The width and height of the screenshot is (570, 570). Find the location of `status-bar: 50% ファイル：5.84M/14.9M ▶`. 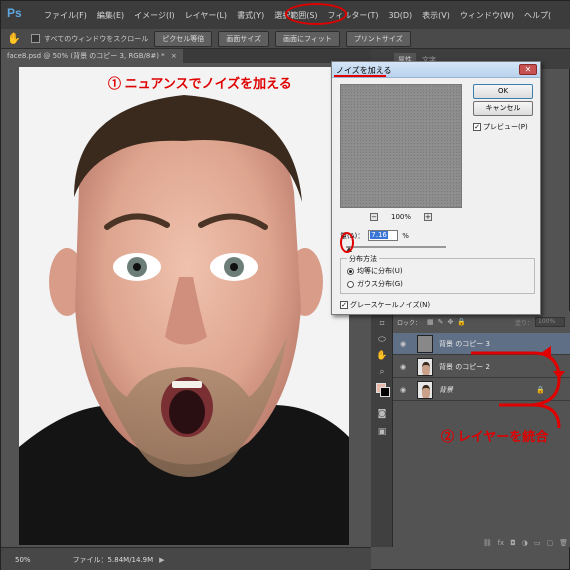

status-bar: 50% ファイル：5.84M/14.9M ▶ is located at coordinates (186, 558).